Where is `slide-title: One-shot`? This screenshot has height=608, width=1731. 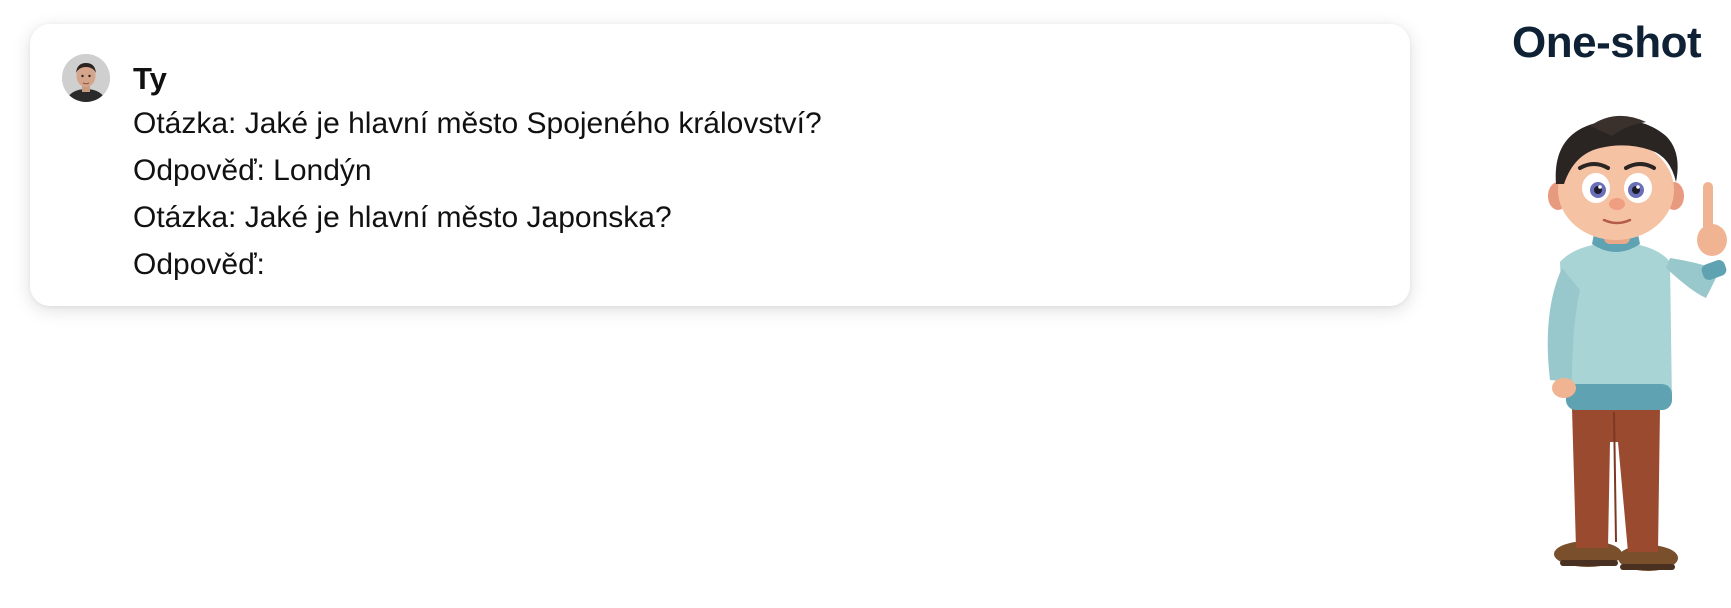
slide-title: One-shot is located at coordinates (1607, 42).